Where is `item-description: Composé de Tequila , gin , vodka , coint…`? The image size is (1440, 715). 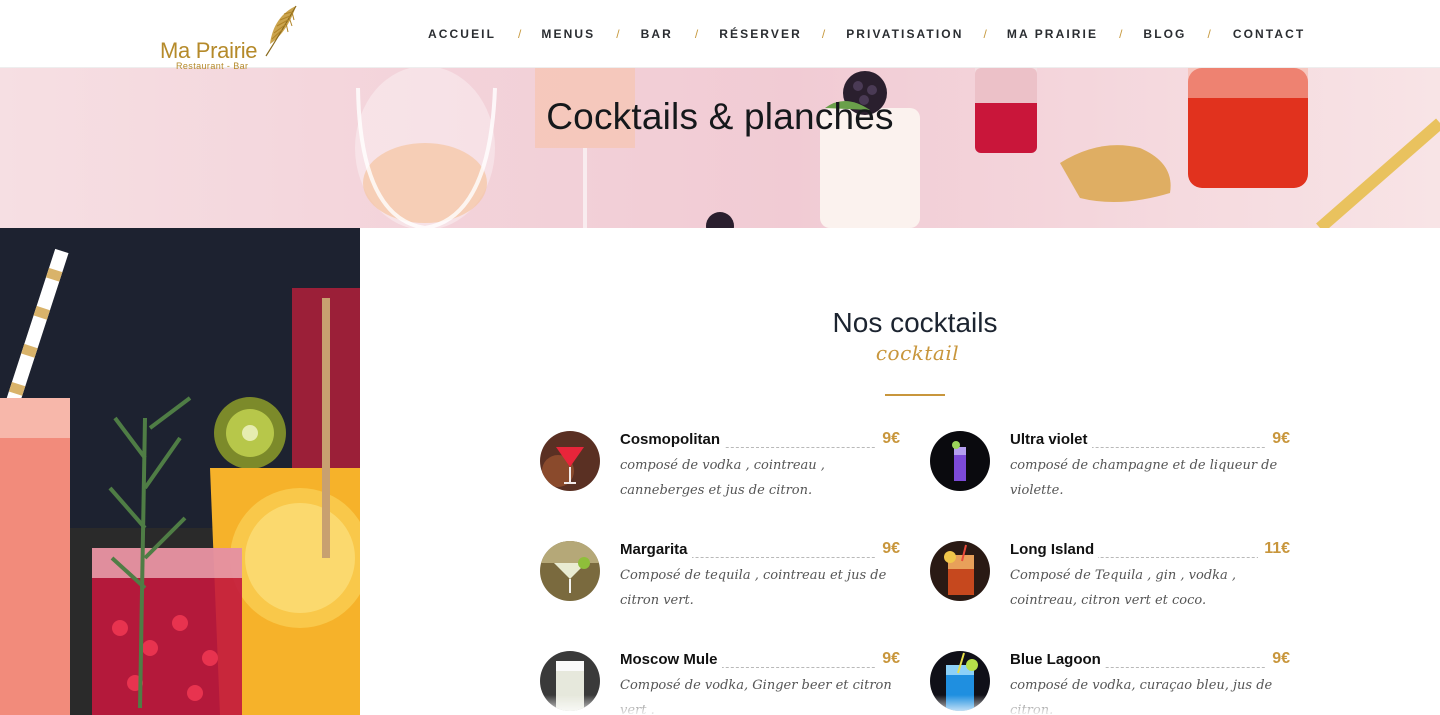
item-description: Composé de Tequila , gin , vodka , coint… is located at coordinates (1123, 588).